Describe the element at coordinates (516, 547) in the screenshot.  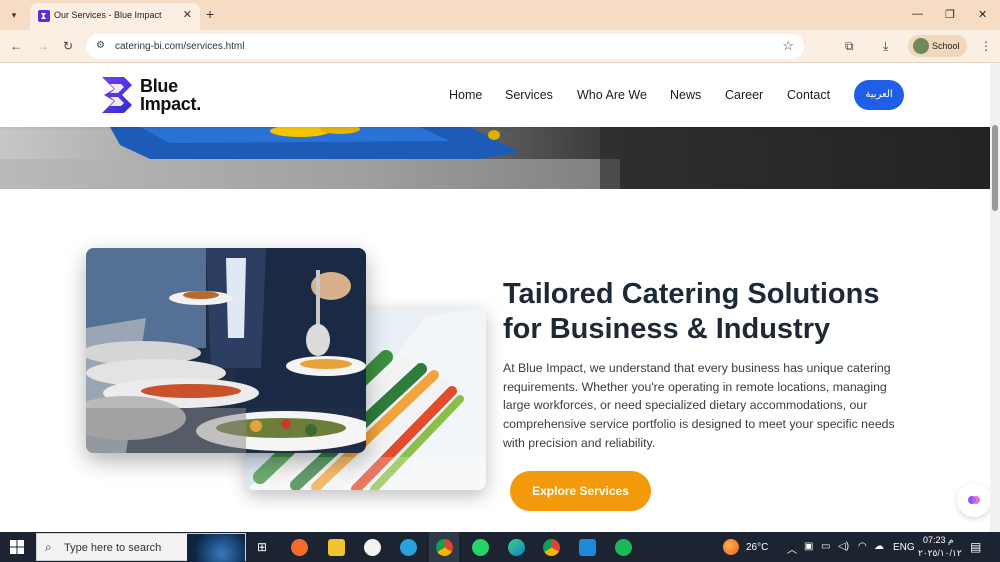
I see `edge-icon` at that location.